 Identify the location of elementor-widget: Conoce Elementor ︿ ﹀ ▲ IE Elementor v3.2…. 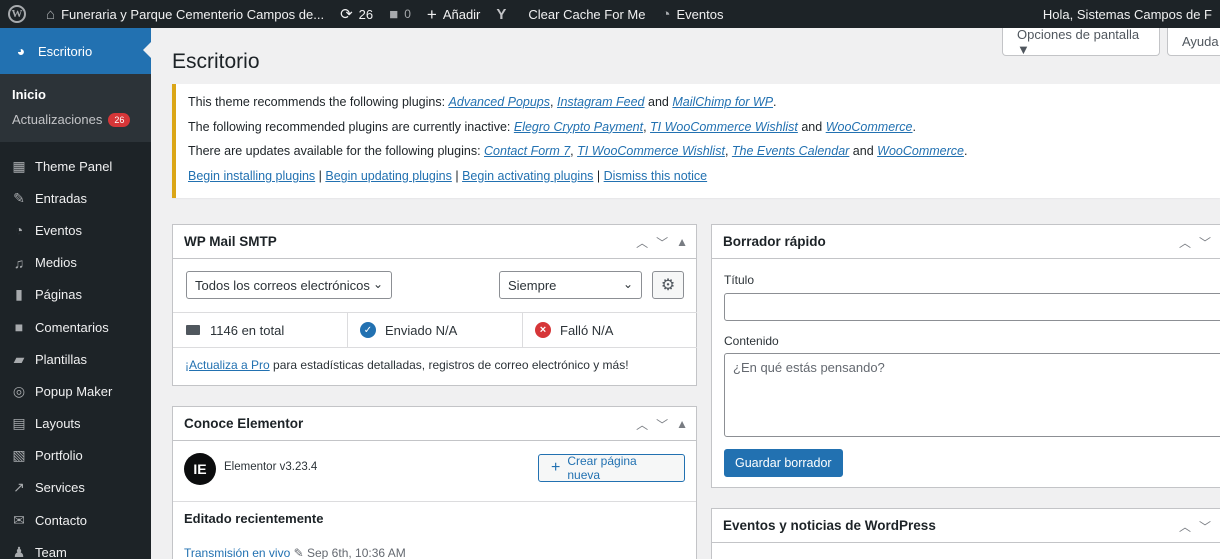
(434, 482).